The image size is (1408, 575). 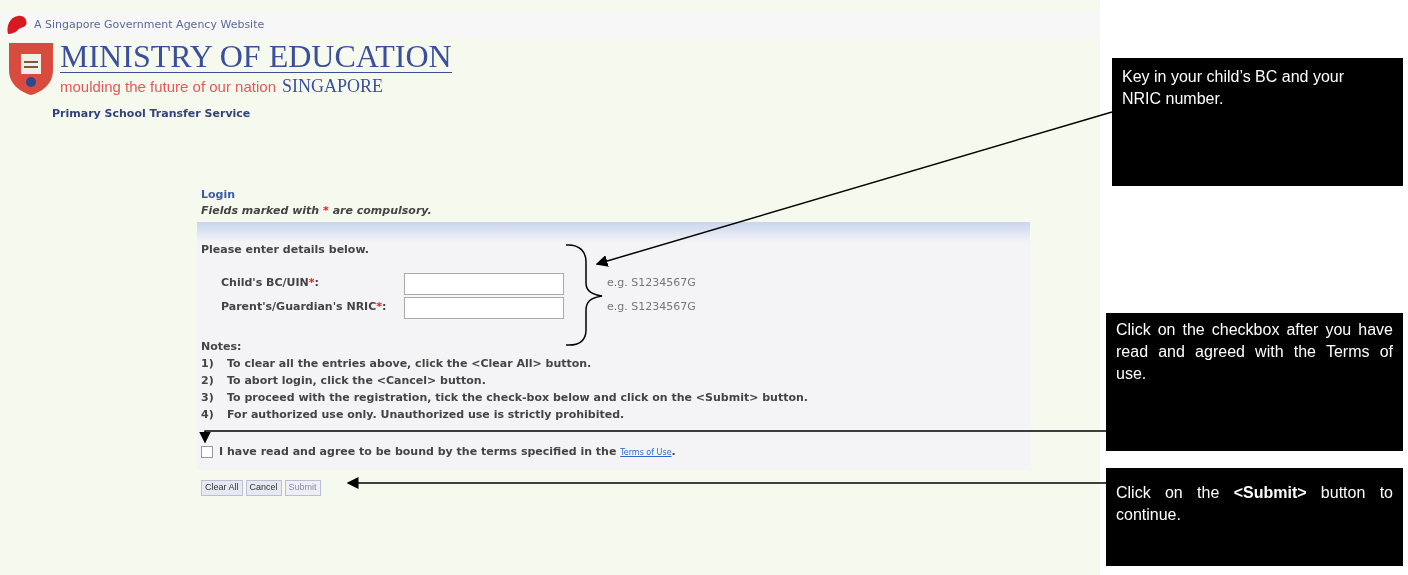 I want to click on agree-text: I have read and agree to be bound by the terms specified in the Terms of Use., so click(x=447, y=451).